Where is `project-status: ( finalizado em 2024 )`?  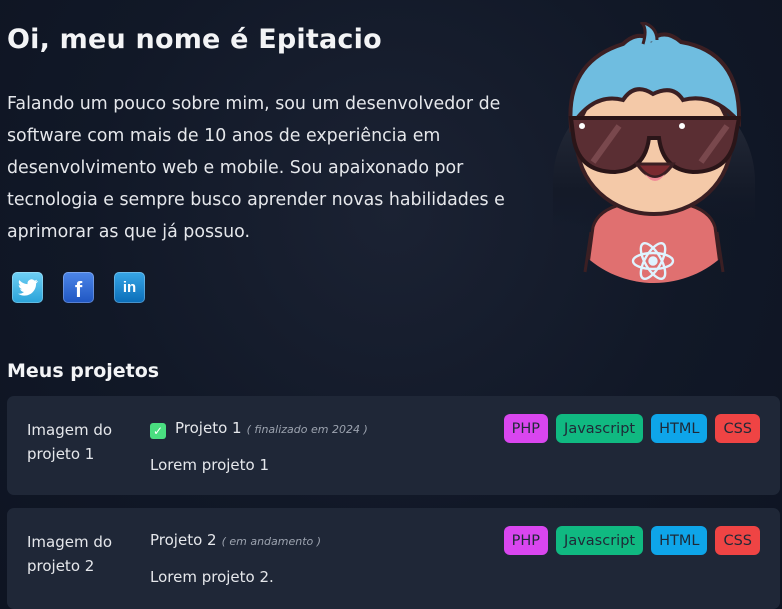
project-status: ( finalizado em 2024 ) is located at coordinates (307, 429).